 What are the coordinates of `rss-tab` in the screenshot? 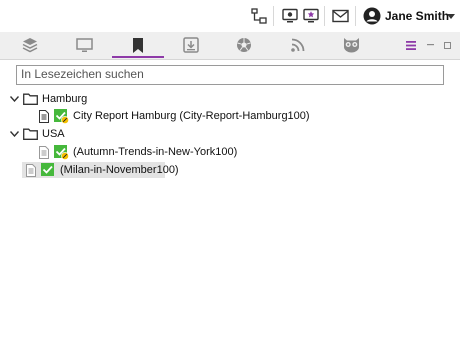 It's located at (298, 45).